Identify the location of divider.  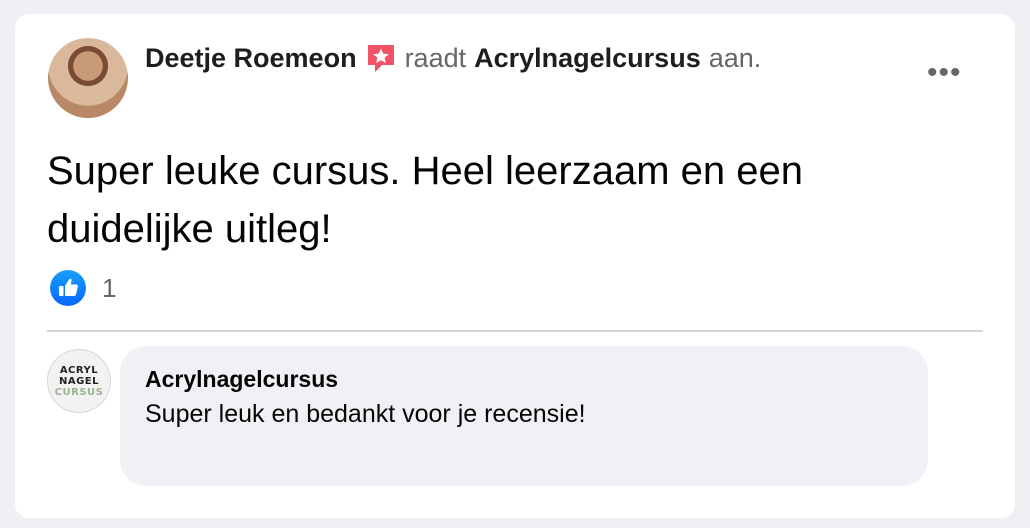
(515, 331).